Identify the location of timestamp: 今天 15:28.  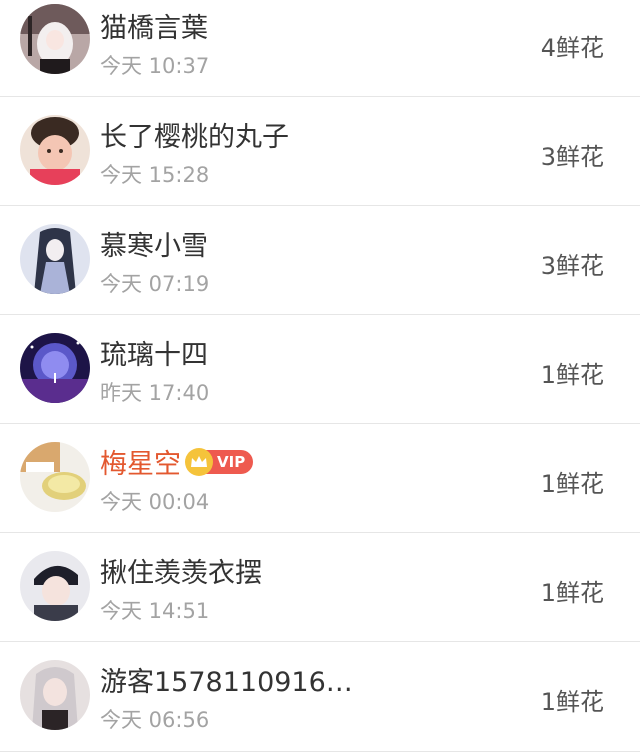
(155, 175).